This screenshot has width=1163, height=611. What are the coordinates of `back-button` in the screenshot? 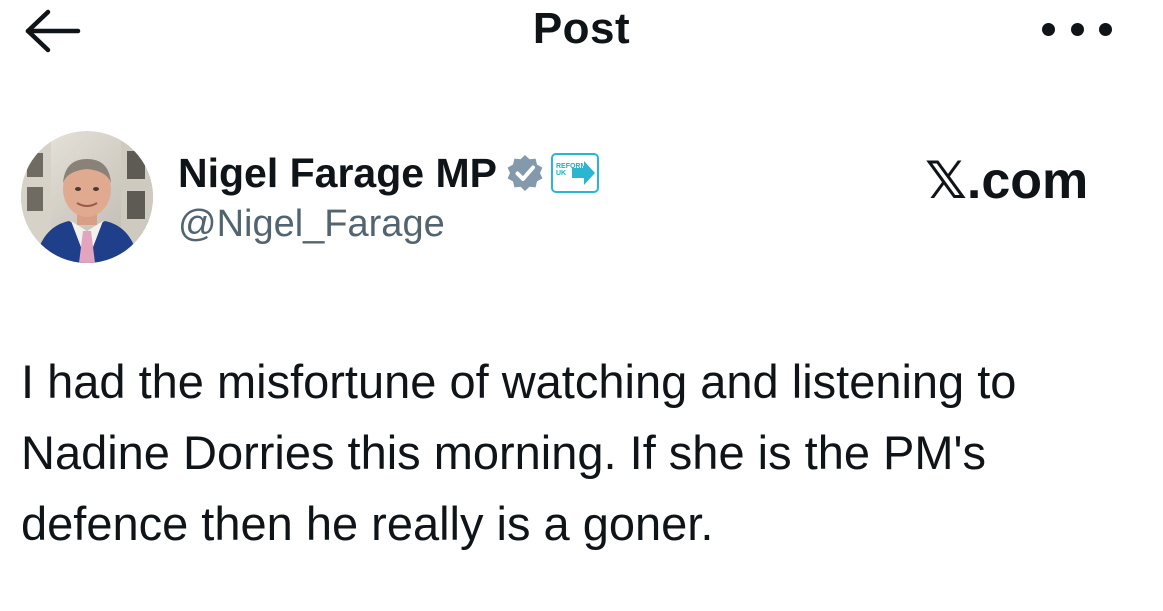 It's located at (51, 31).